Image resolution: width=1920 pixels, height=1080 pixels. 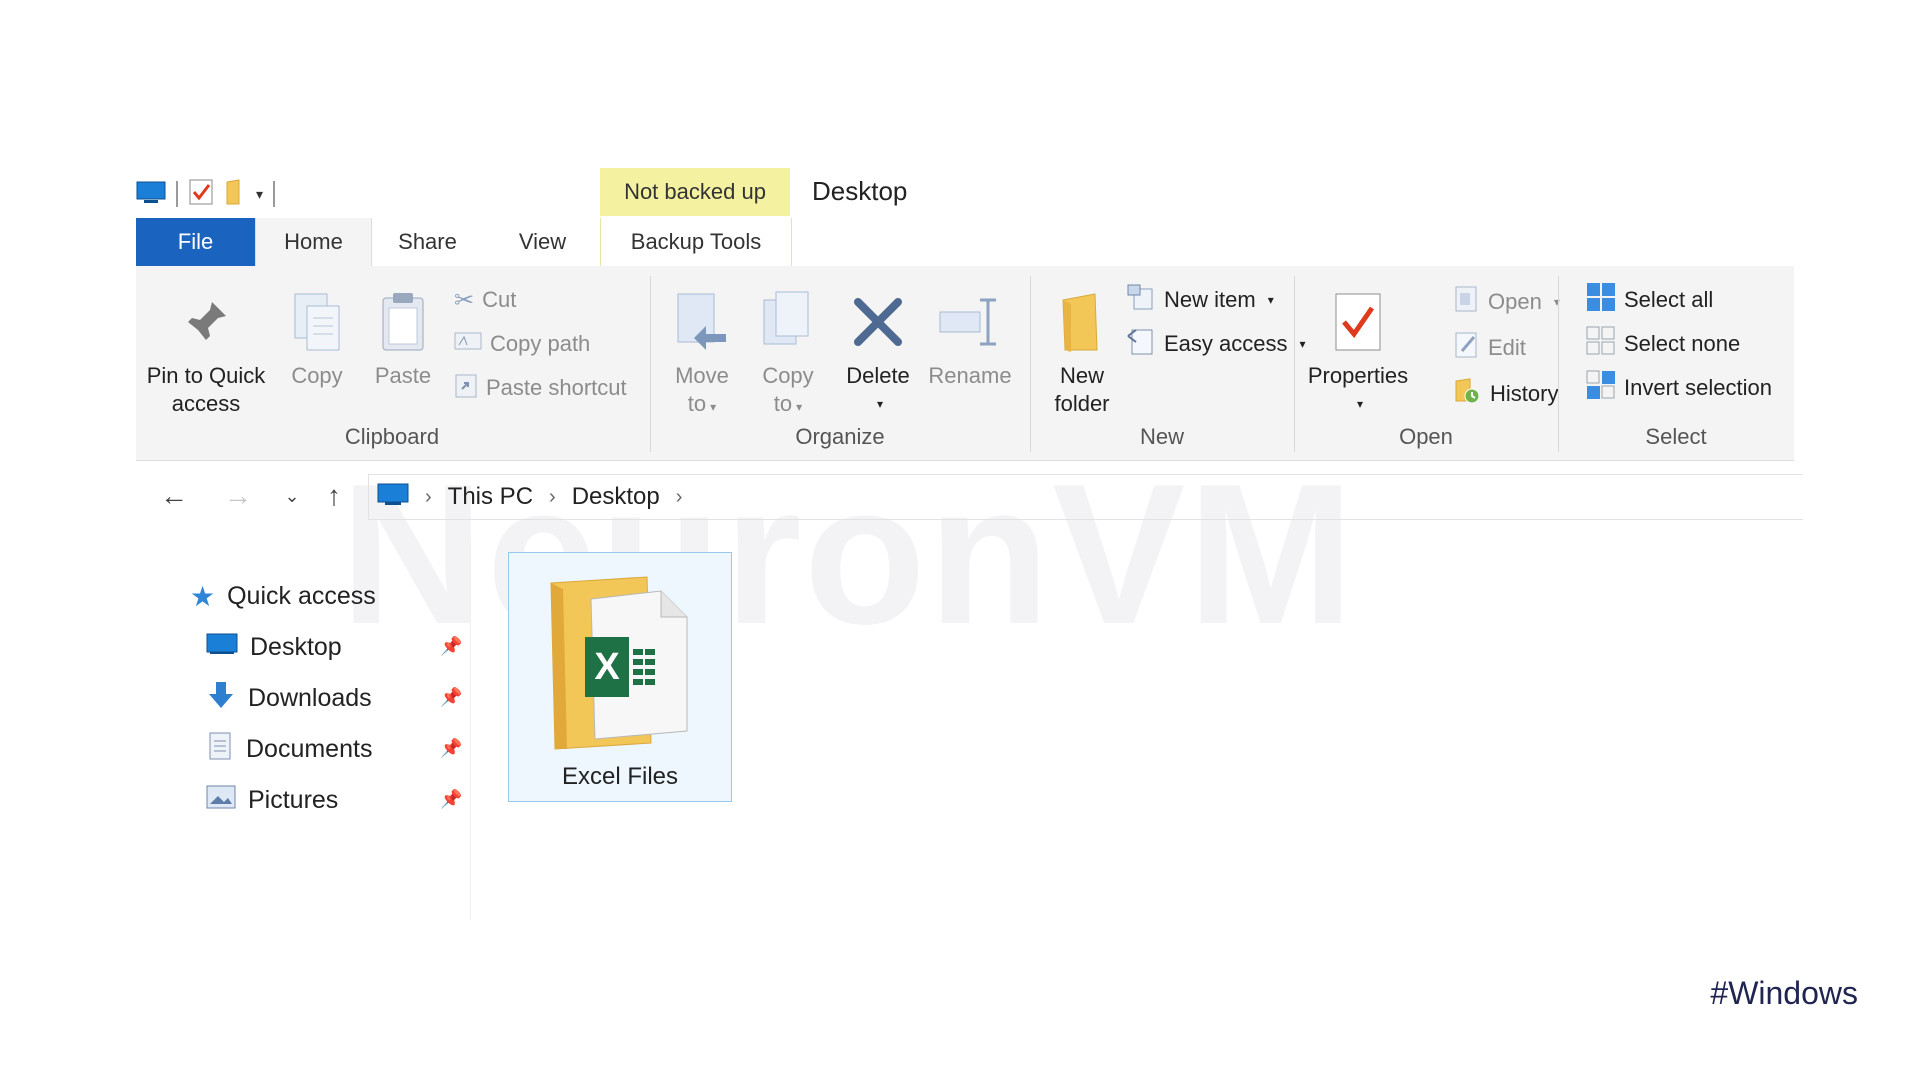 I want to click on copy-button: Copy, so click(x=317, y=338).